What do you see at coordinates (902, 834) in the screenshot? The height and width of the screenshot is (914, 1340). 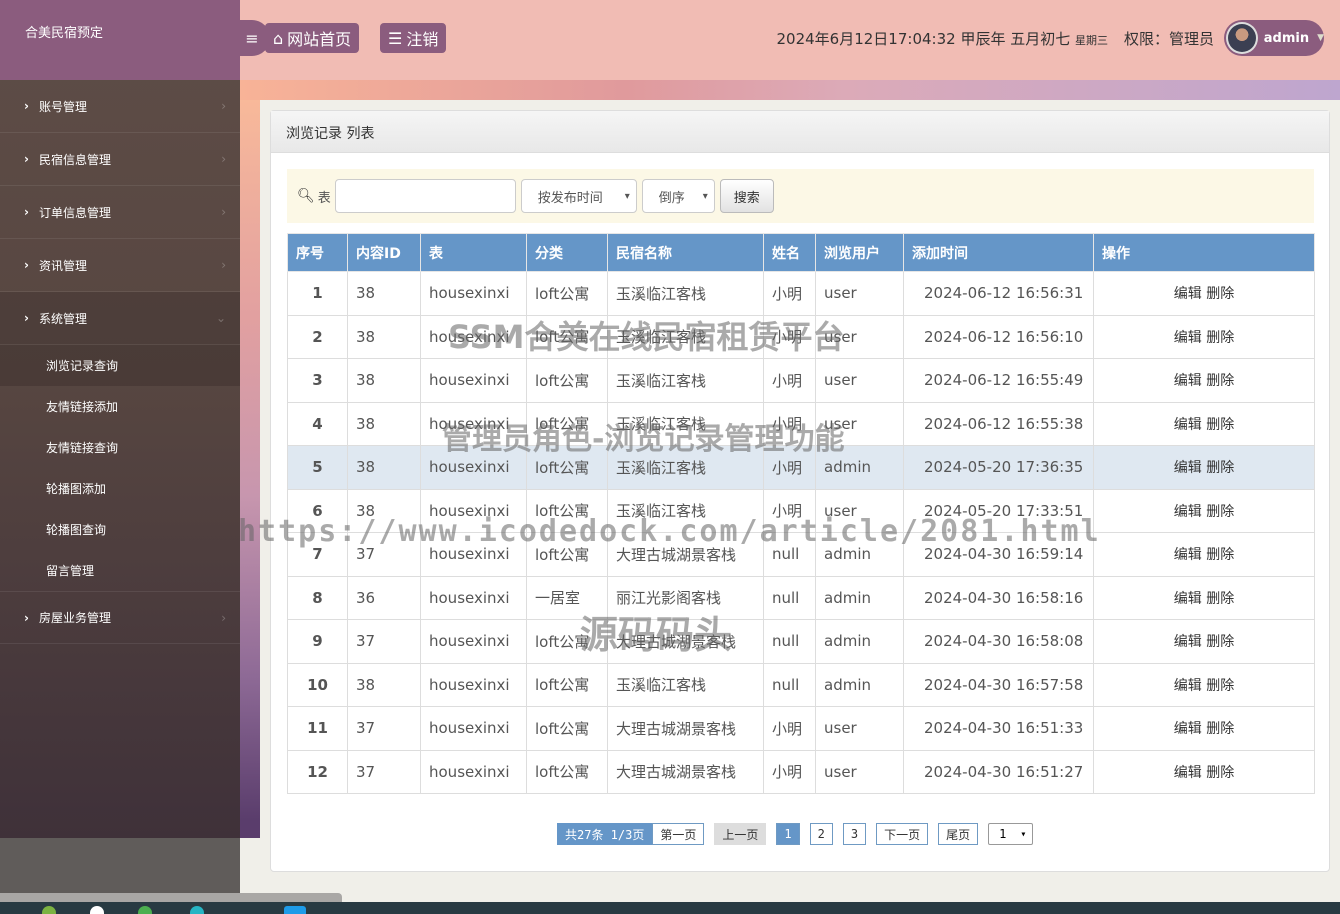 I see `next-page-button: 下一页` at bounding box center [902, 834].